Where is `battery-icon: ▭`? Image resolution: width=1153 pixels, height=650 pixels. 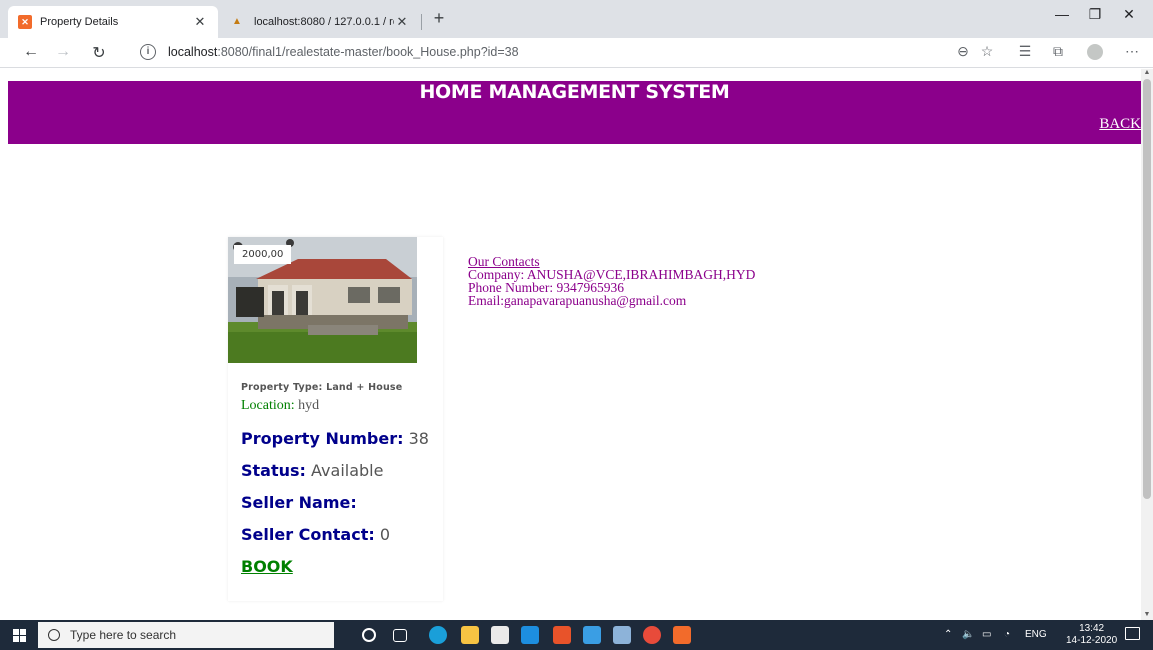
battery-icon: ▭ is located at coordinates (986, 634).